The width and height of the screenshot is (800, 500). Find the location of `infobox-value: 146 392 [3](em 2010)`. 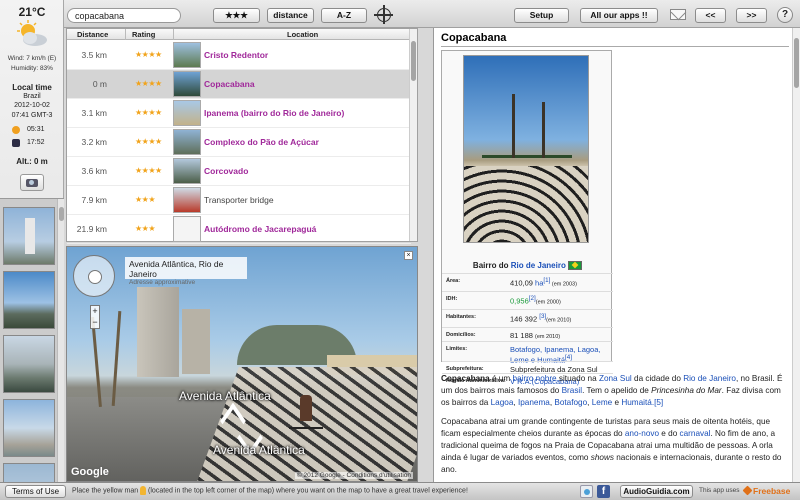

infobox-value: 146 392 [3](em 2010) is located at coordinates (560, 318).